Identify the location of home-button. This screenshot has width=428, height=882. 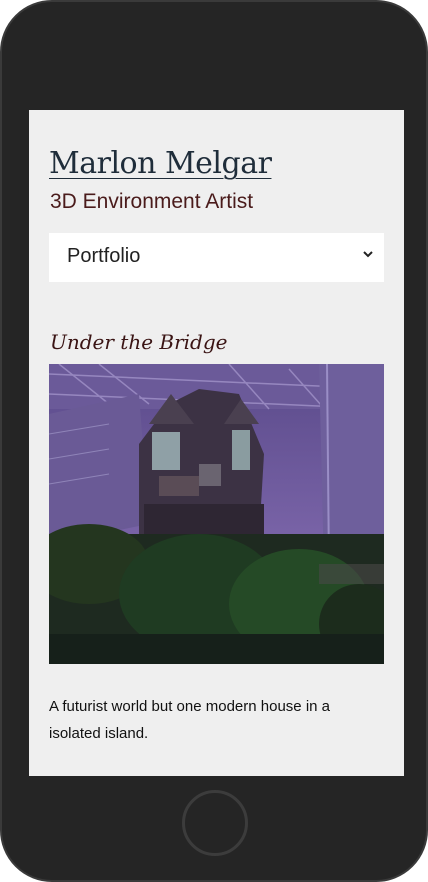
(215, 823).